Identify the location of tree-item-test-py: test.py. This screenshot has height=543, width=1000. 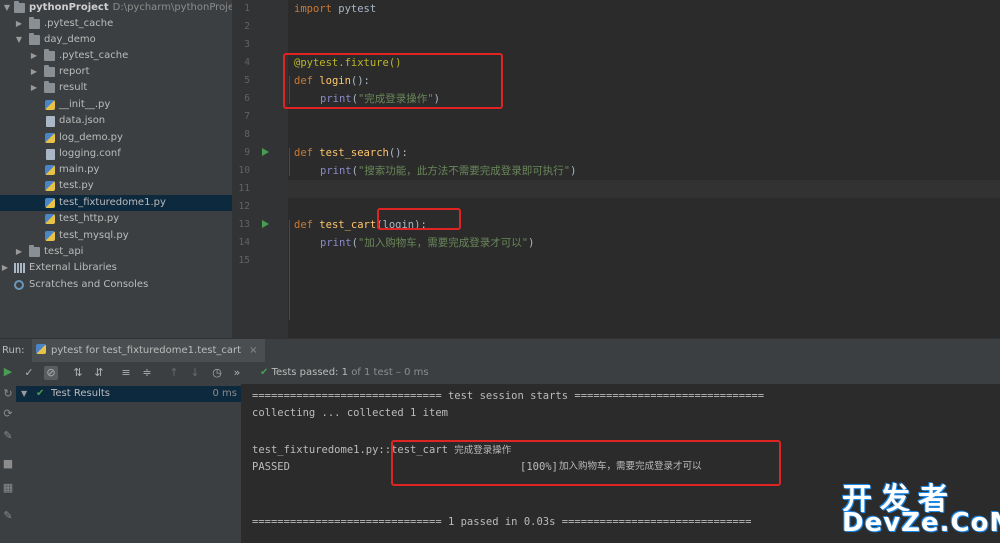
(116, 186).